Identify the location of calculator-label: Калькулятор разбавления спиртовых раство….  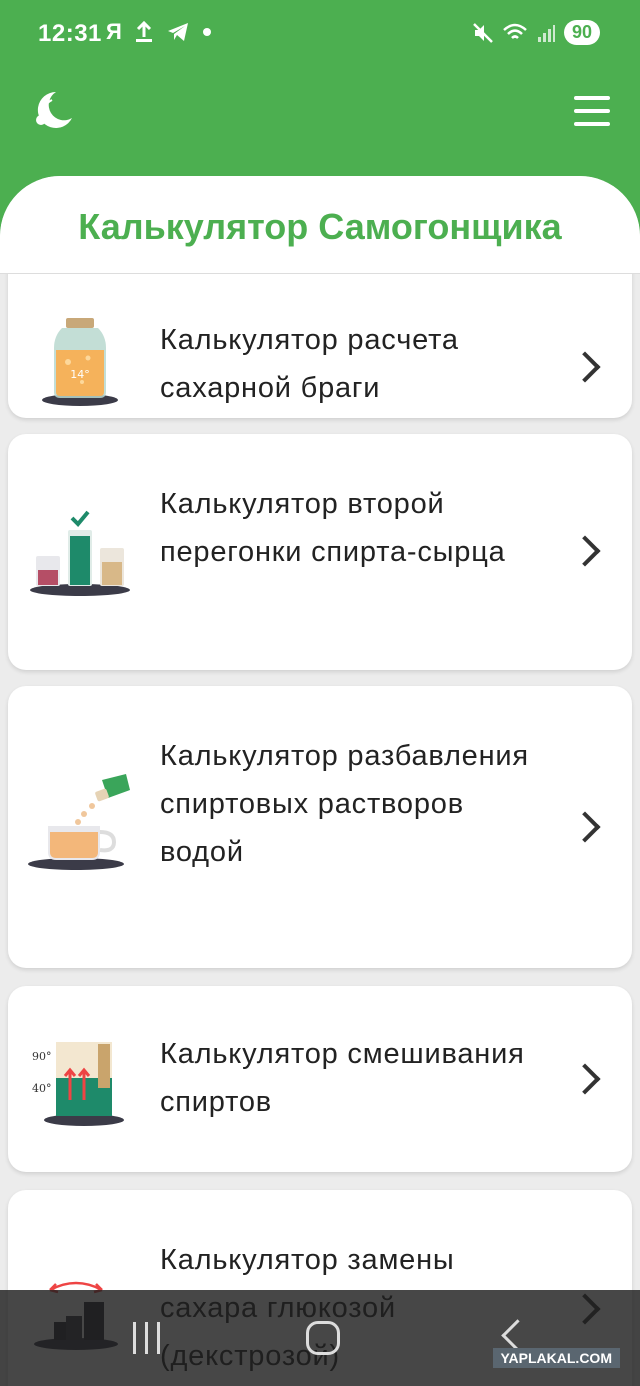
(344, 804).